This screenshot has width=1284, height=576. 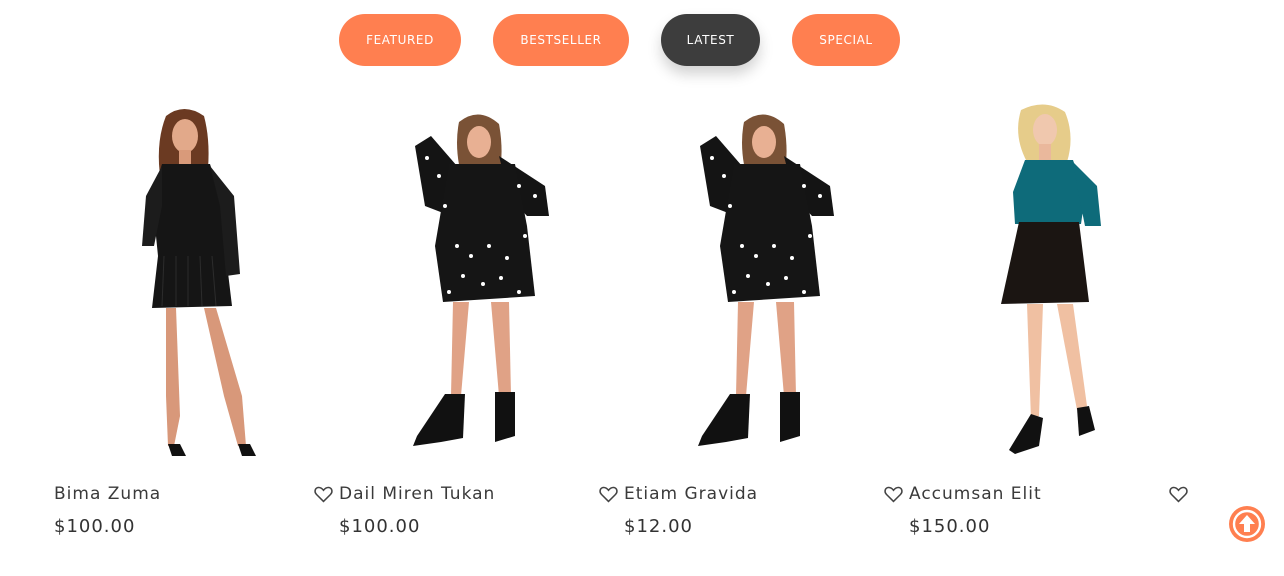 What do you see at coordinates (846, 40) in the screenshot?
I see `tab-special: SPECIAL` at bounding box center [846, 40].